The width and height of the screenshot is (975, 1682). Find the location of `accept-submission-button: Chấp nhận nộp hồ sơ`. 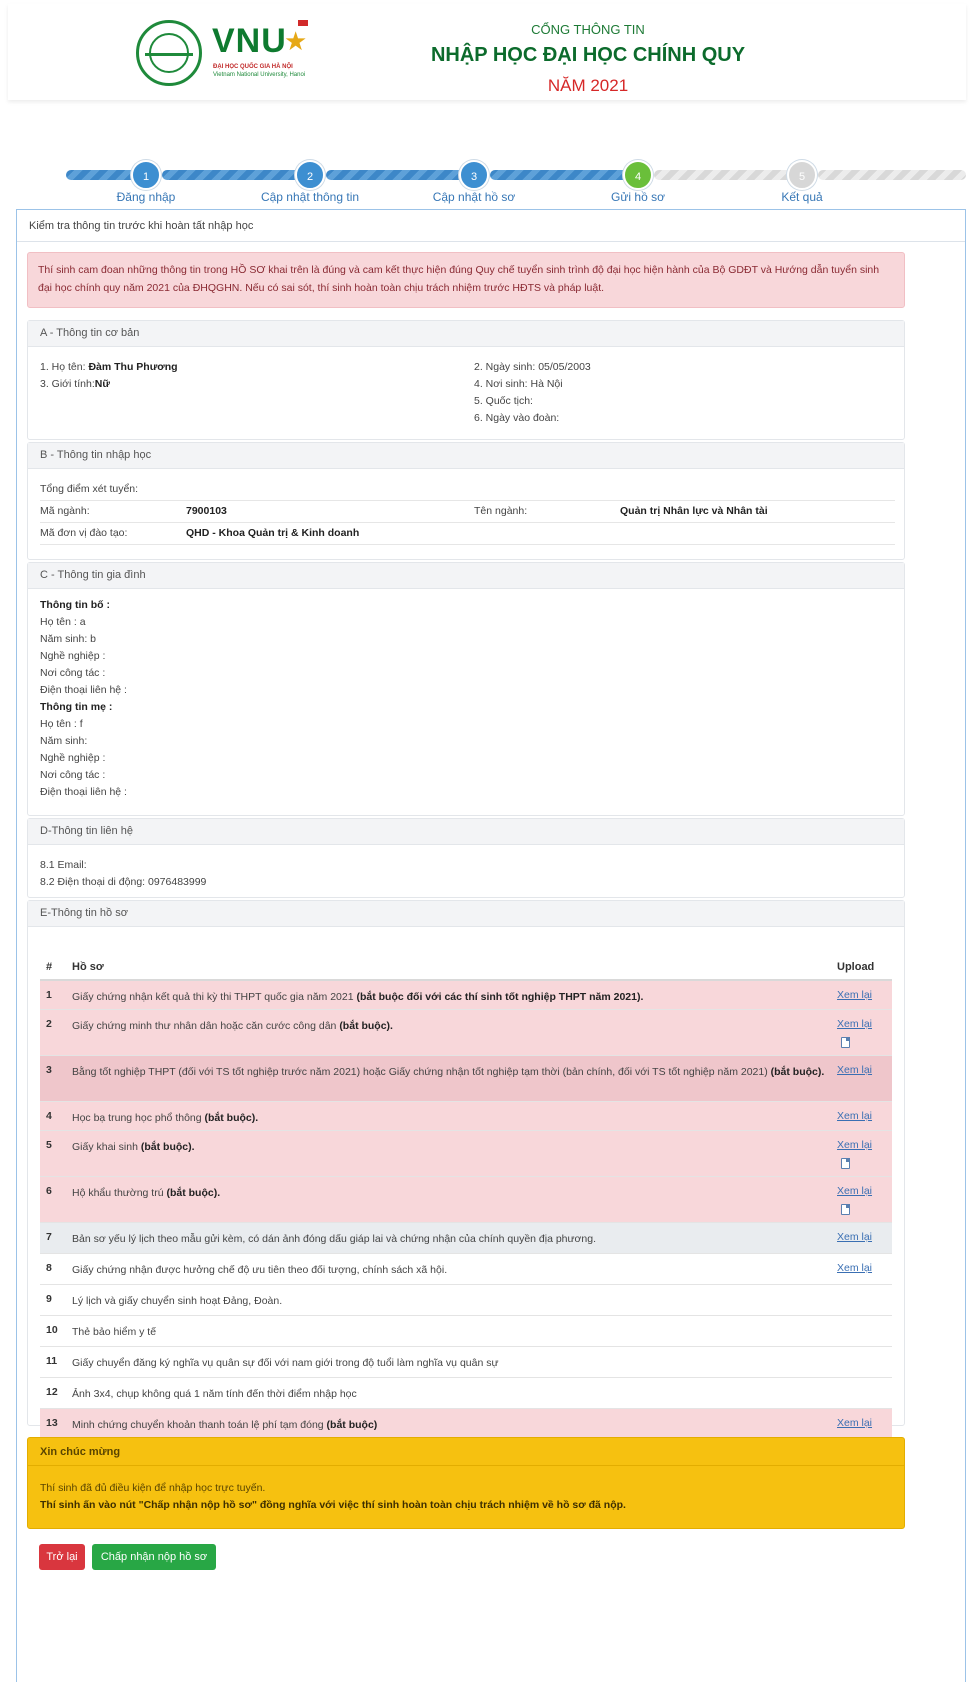

accept-submission-button: Chấp nhận nộp hồ sơ is located at coordinates (154, 1557).